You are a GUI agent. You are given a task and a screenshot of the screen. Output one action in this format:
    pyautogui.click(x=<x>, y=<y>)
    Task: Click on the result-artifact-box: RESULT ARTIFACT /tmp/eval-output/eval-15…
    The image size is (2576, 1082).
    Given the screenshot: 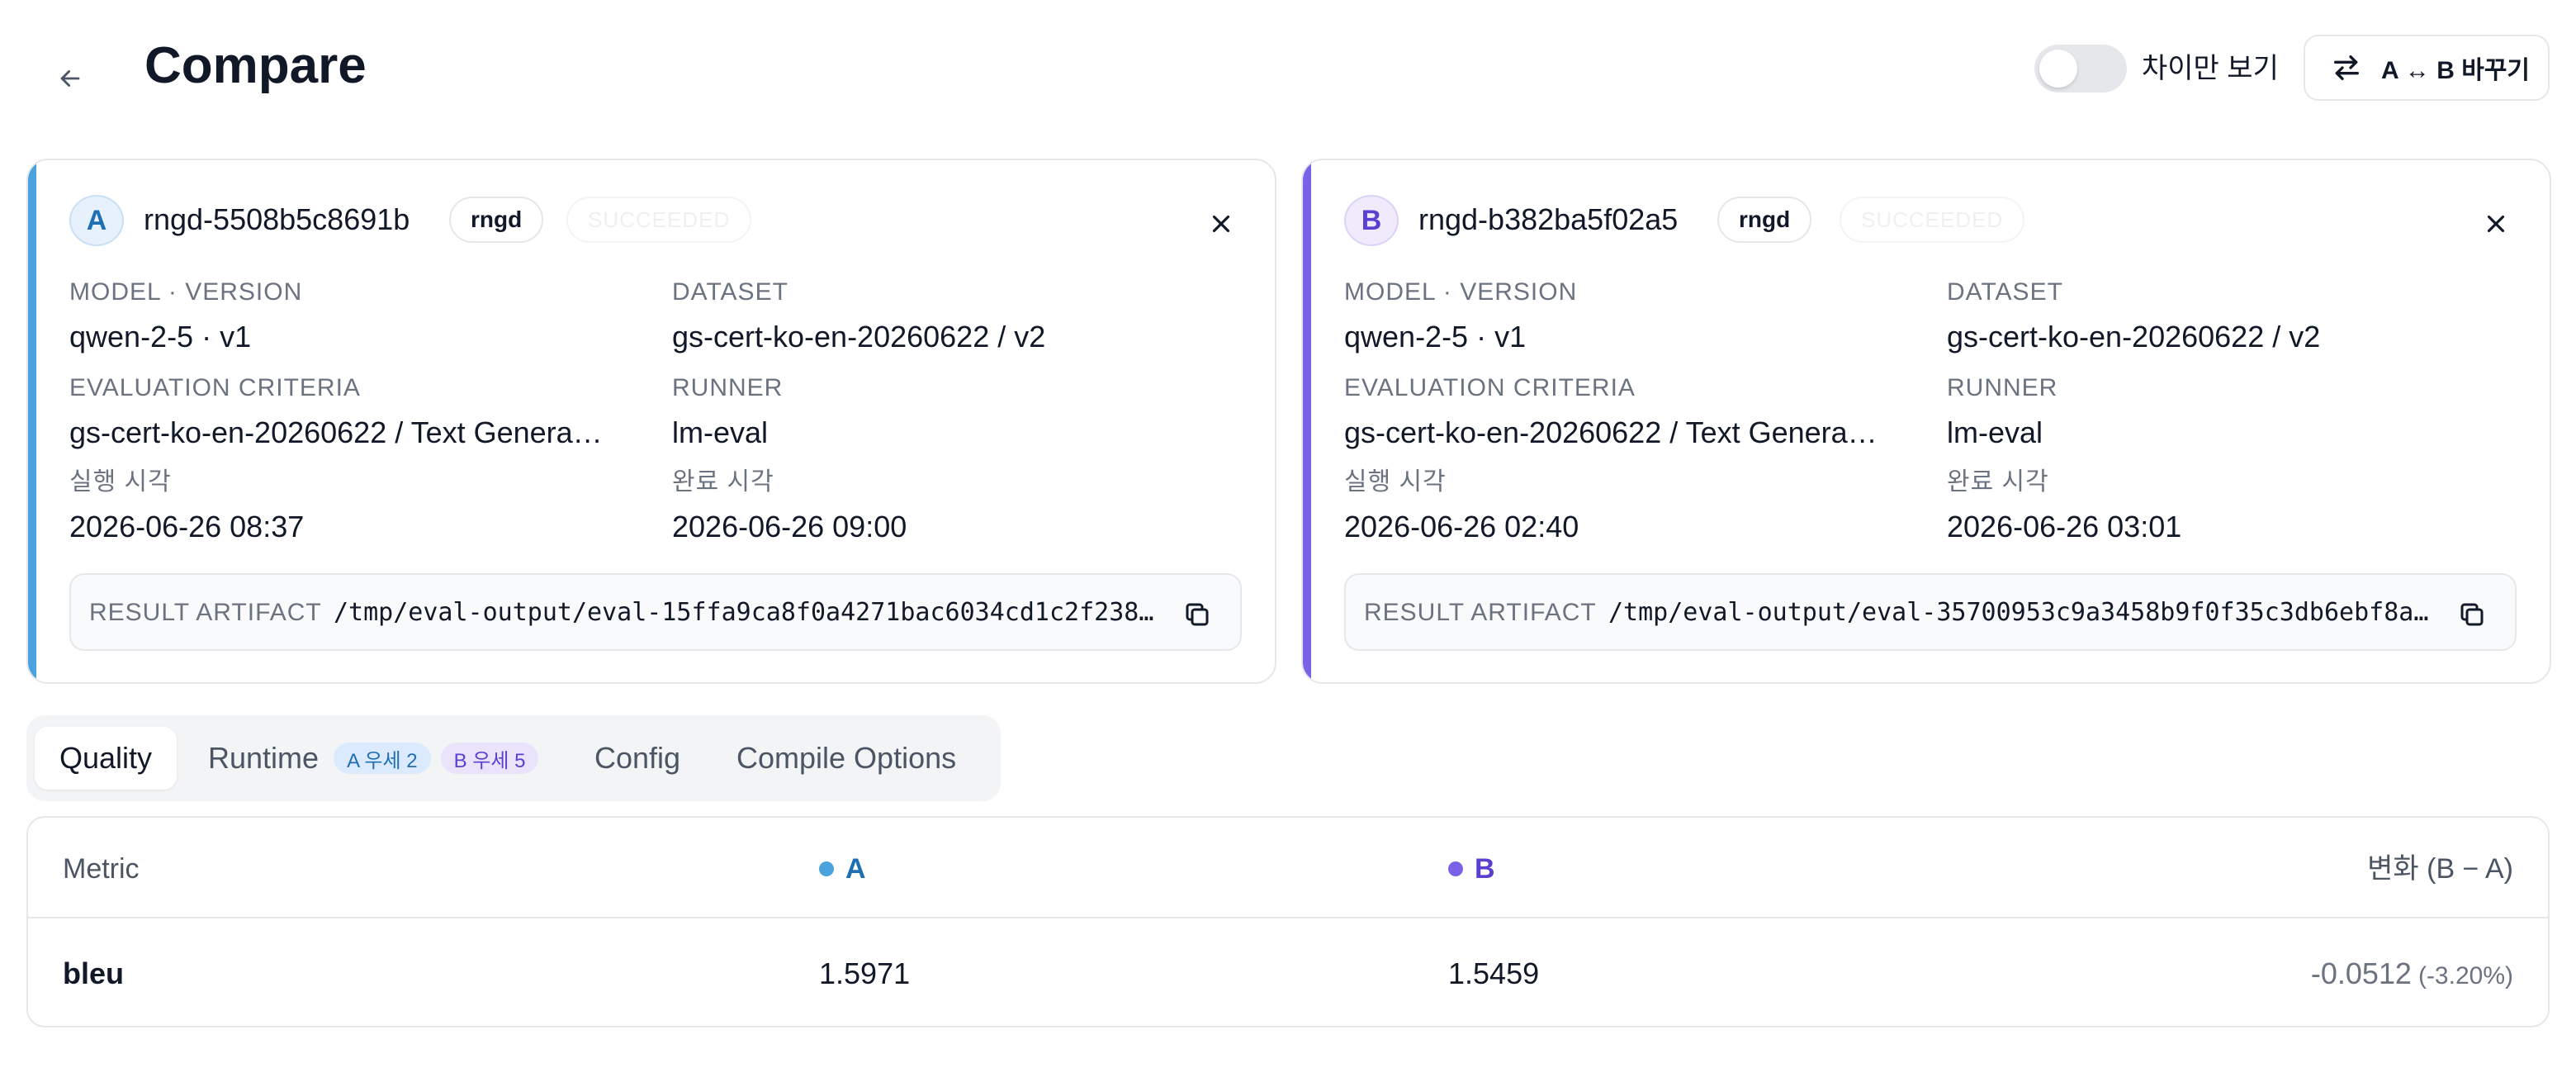 What is the action you would take?
    pyautogui.click(x=655, y=612)
    